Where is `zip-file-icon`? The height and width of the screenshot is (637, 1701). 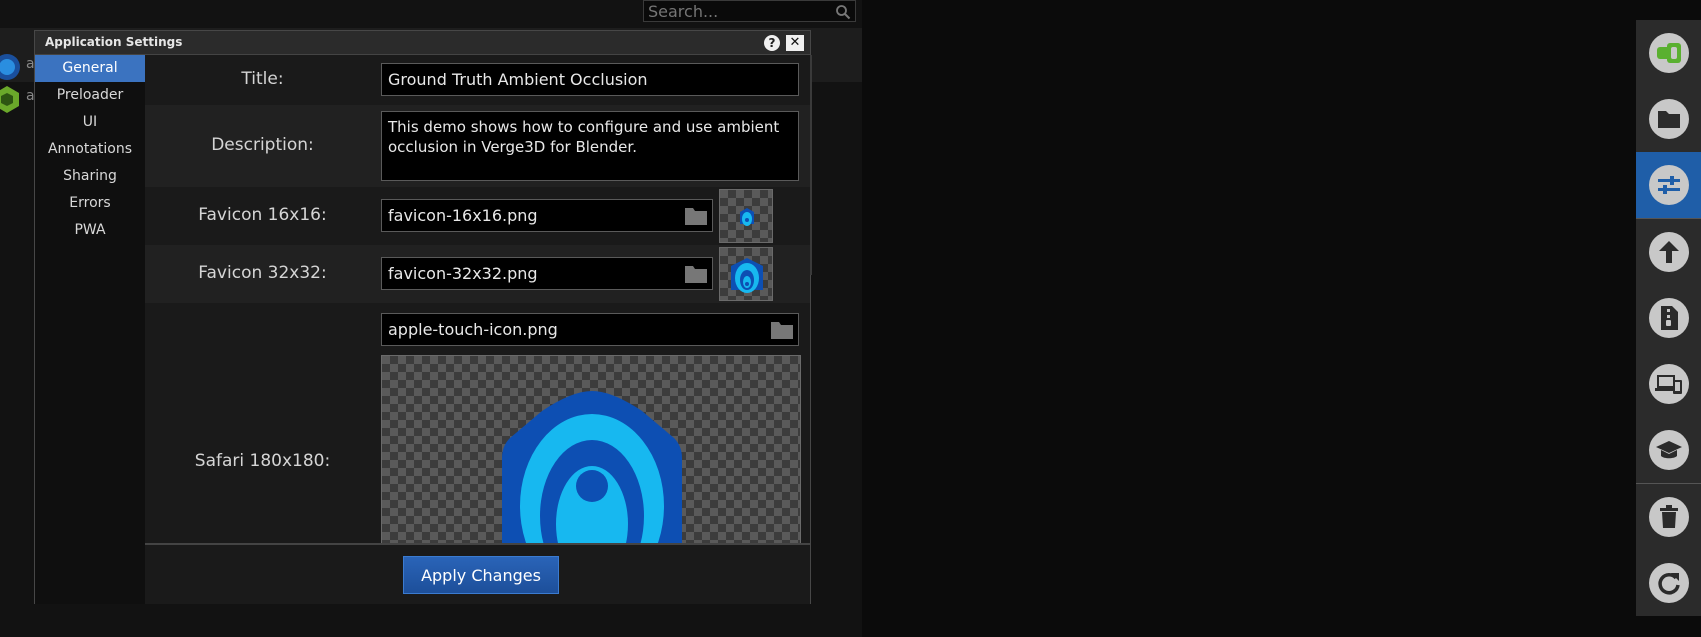 zip-file-icon is located at coordinates (1668, 318).